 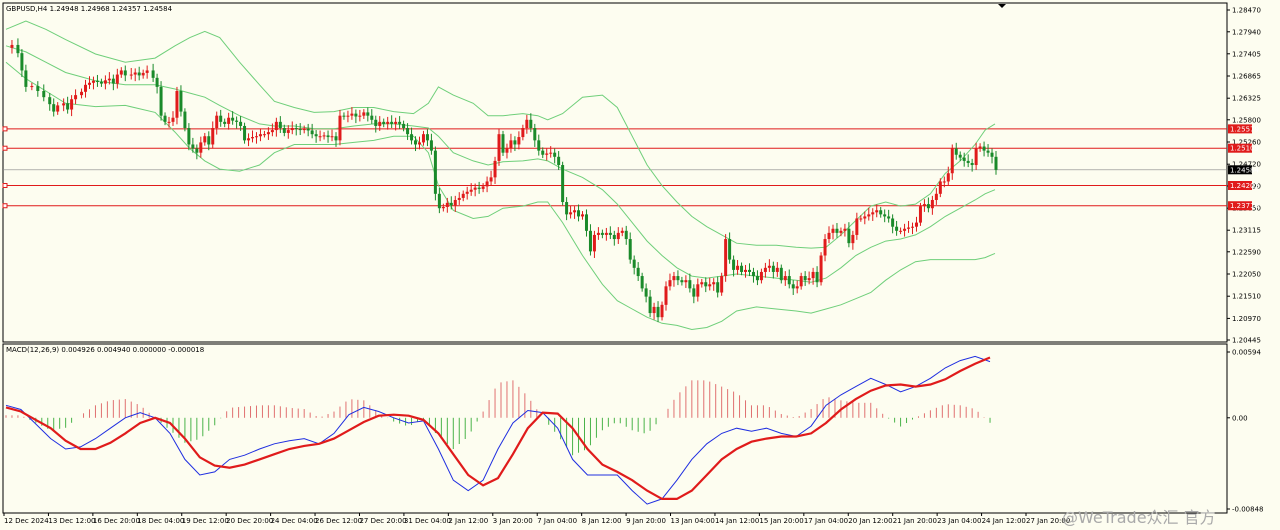 I want to click on time-axis-label: 27 Dec 20:00, so click(x=382, y=521).